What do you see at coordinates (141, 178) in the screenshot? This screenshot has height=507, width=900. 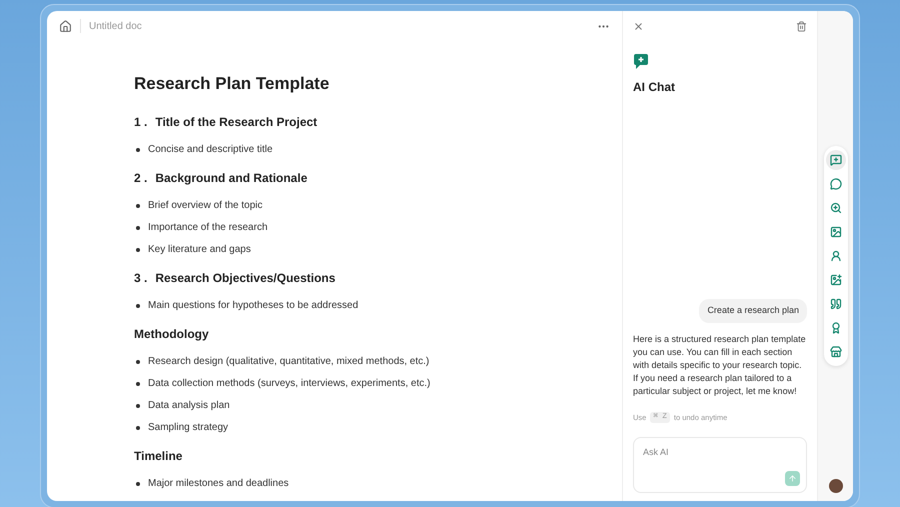 I see `heading-number: 2 .` at bounding box center [141, 178].